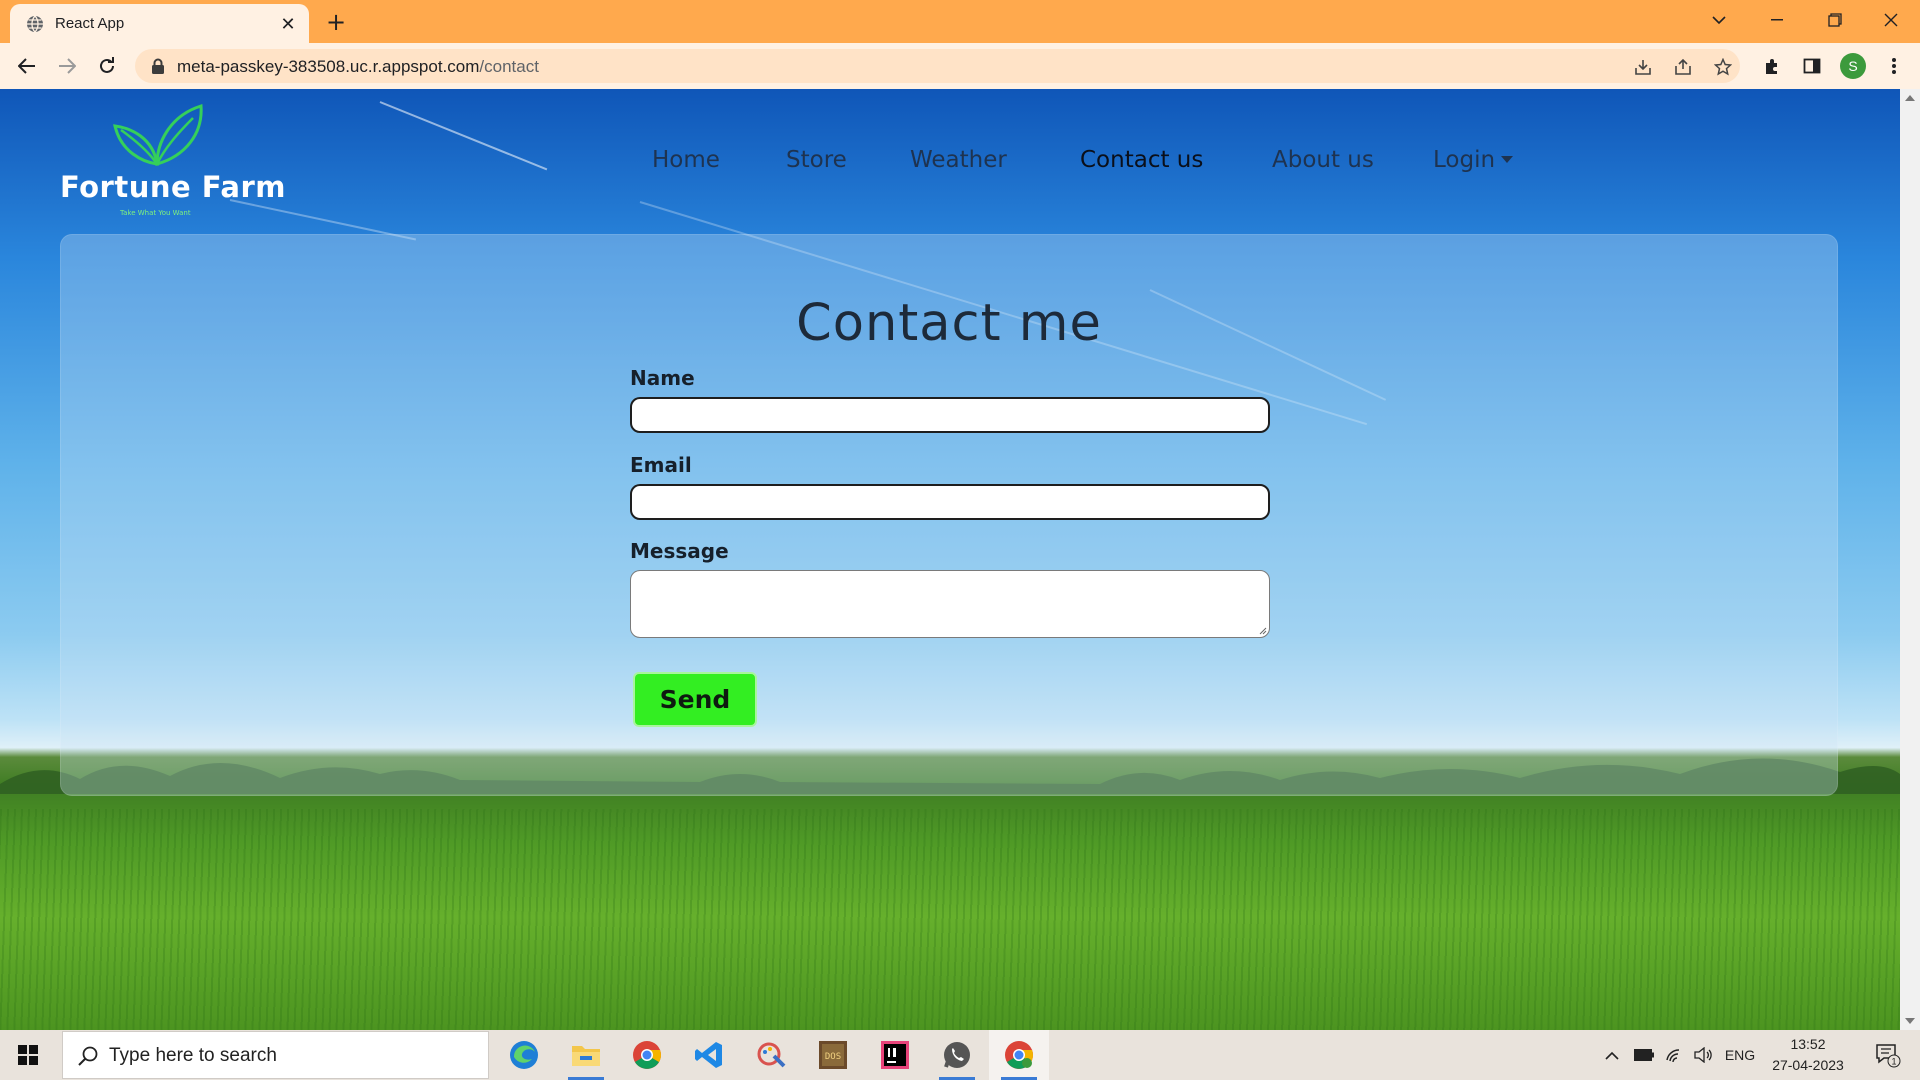  I want to click on tab-search-icon, so click(1719, 20).